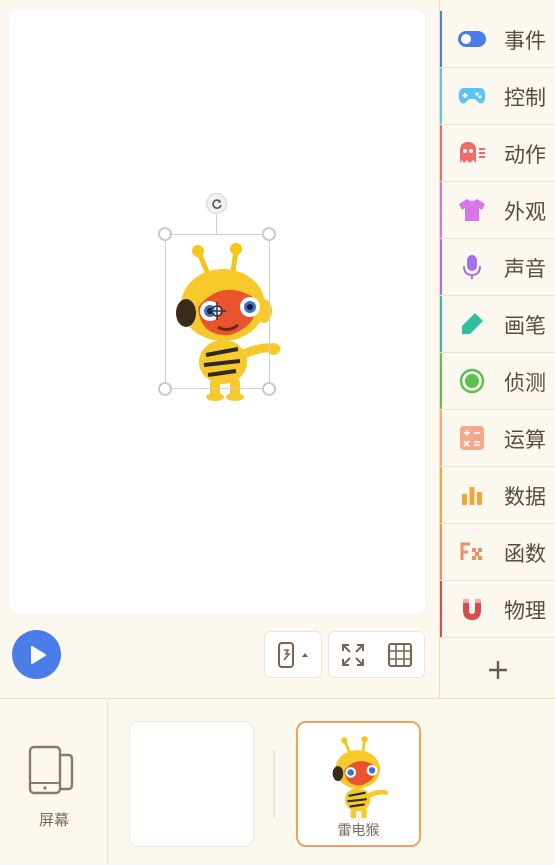 This screenshot has height=865, width=555. Describe the element at coordinates (497, 153) in the screenshot. I see `category-motion: 动作` at that location.